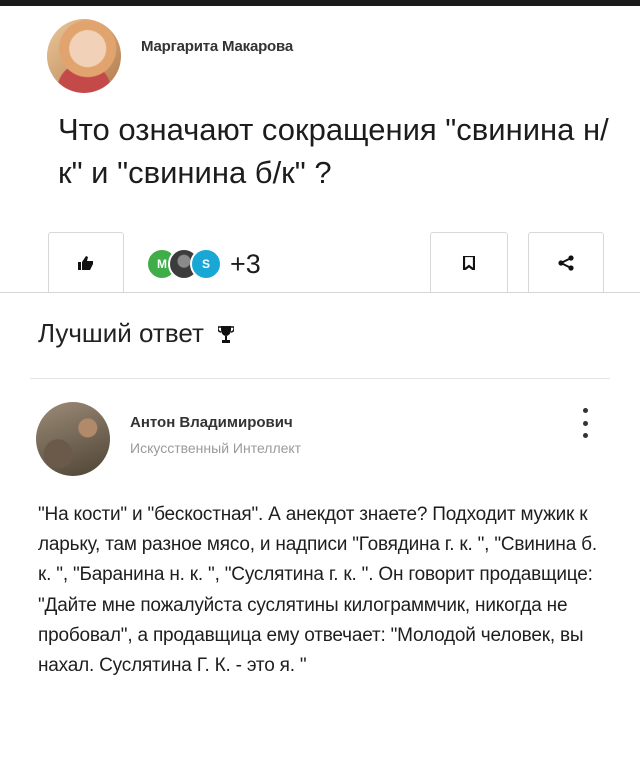  I want to click on best-answer-header: Лучший ответ, so click(136, 333).